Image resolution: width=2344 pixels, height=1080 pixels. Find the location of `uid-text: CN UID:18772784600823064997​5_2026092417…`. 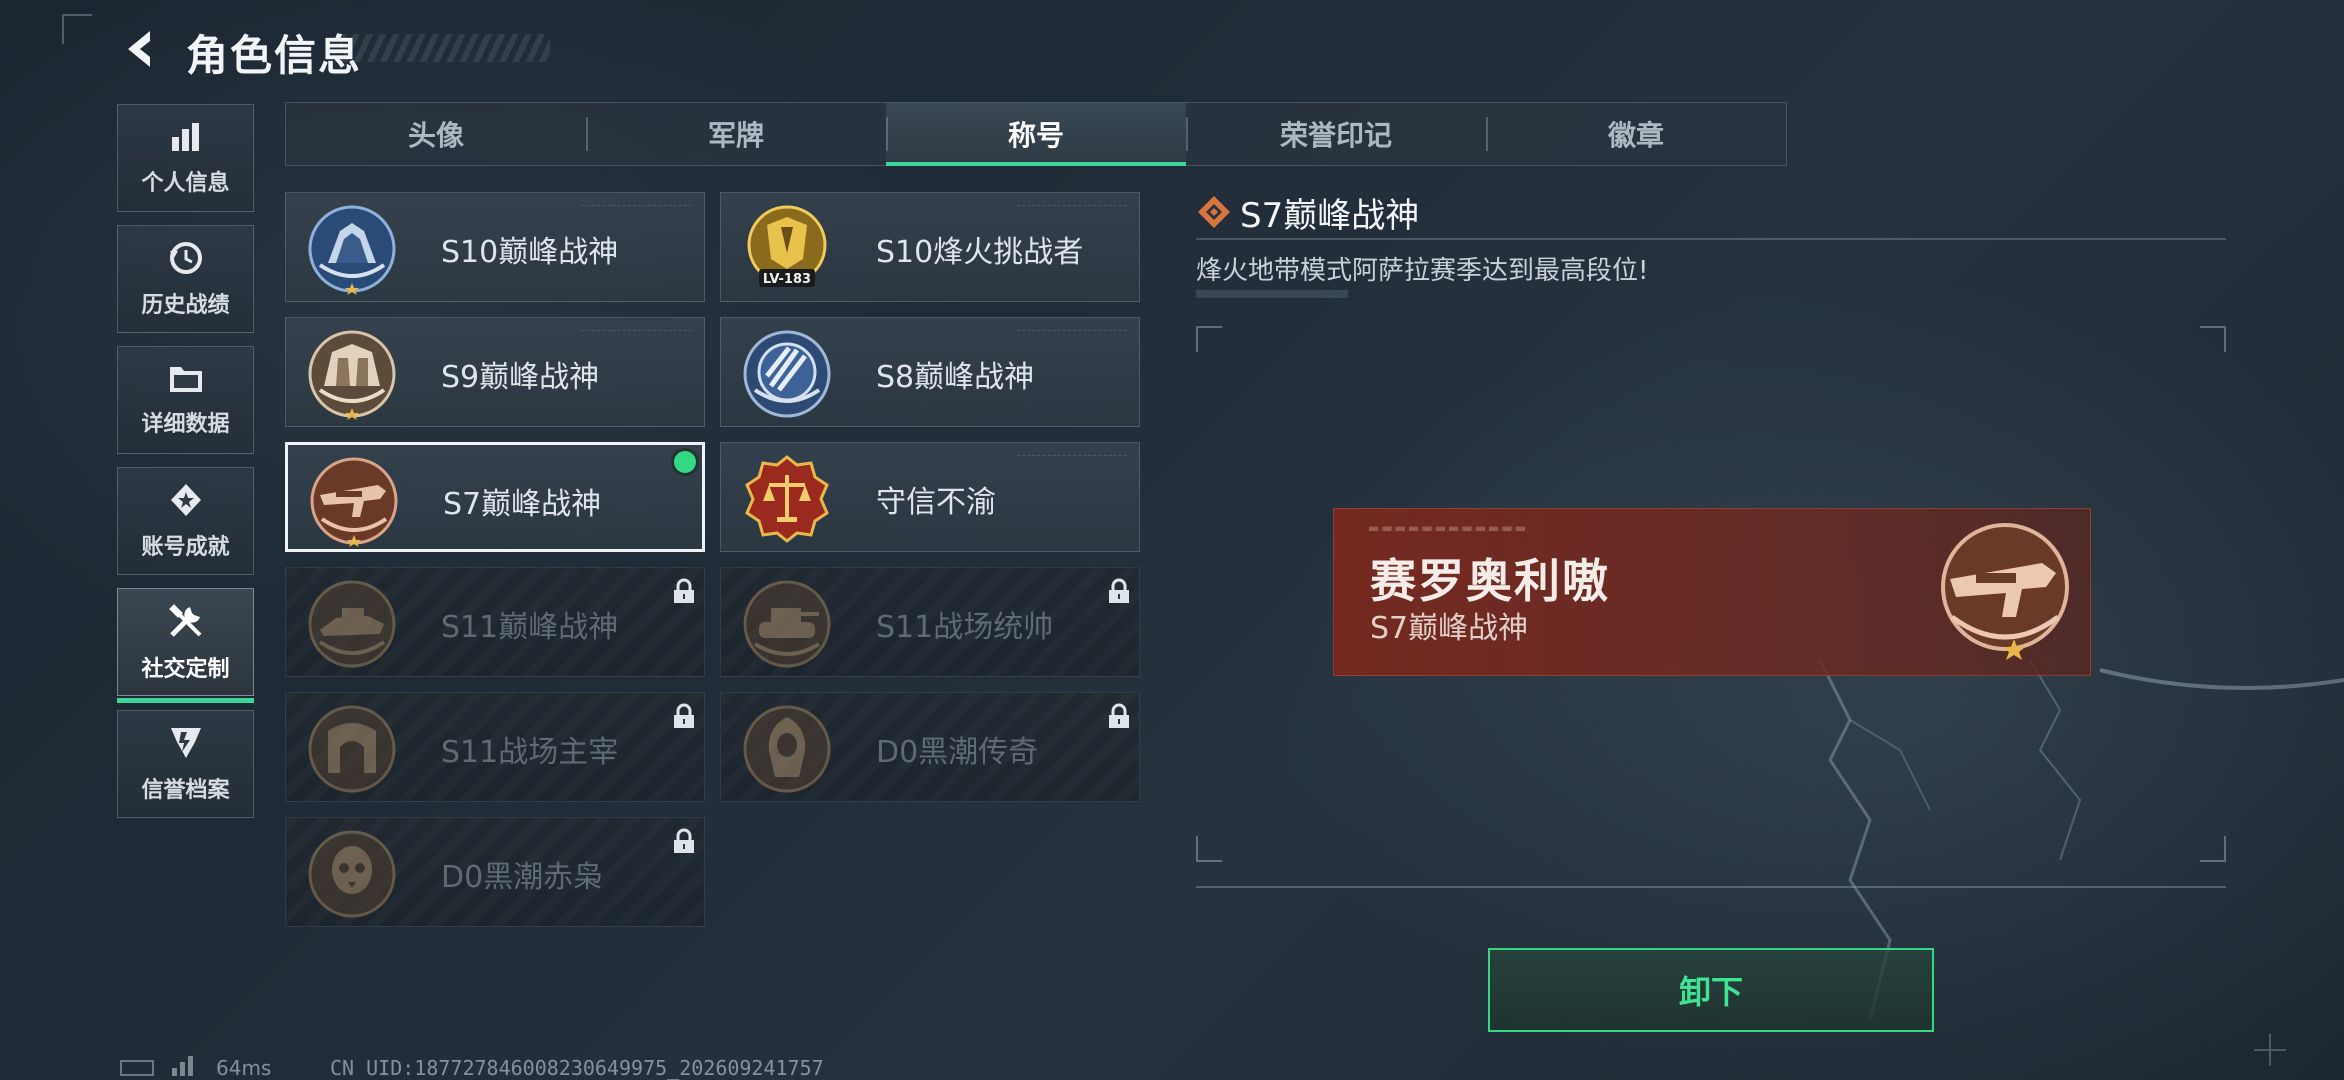

uid-text: CN UID:18772784600823064997​5_2026092417… is located at coordinates (577, 1068).